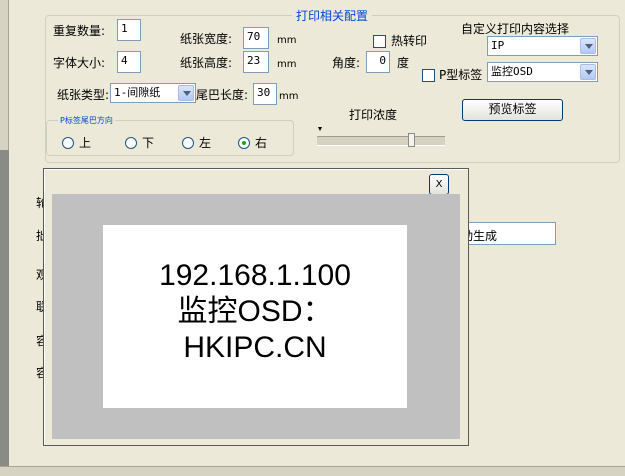 Image resolution: width=625 pixels, height=476 pixels. I want to click on paper-width-input: 70, so click(256, 38).